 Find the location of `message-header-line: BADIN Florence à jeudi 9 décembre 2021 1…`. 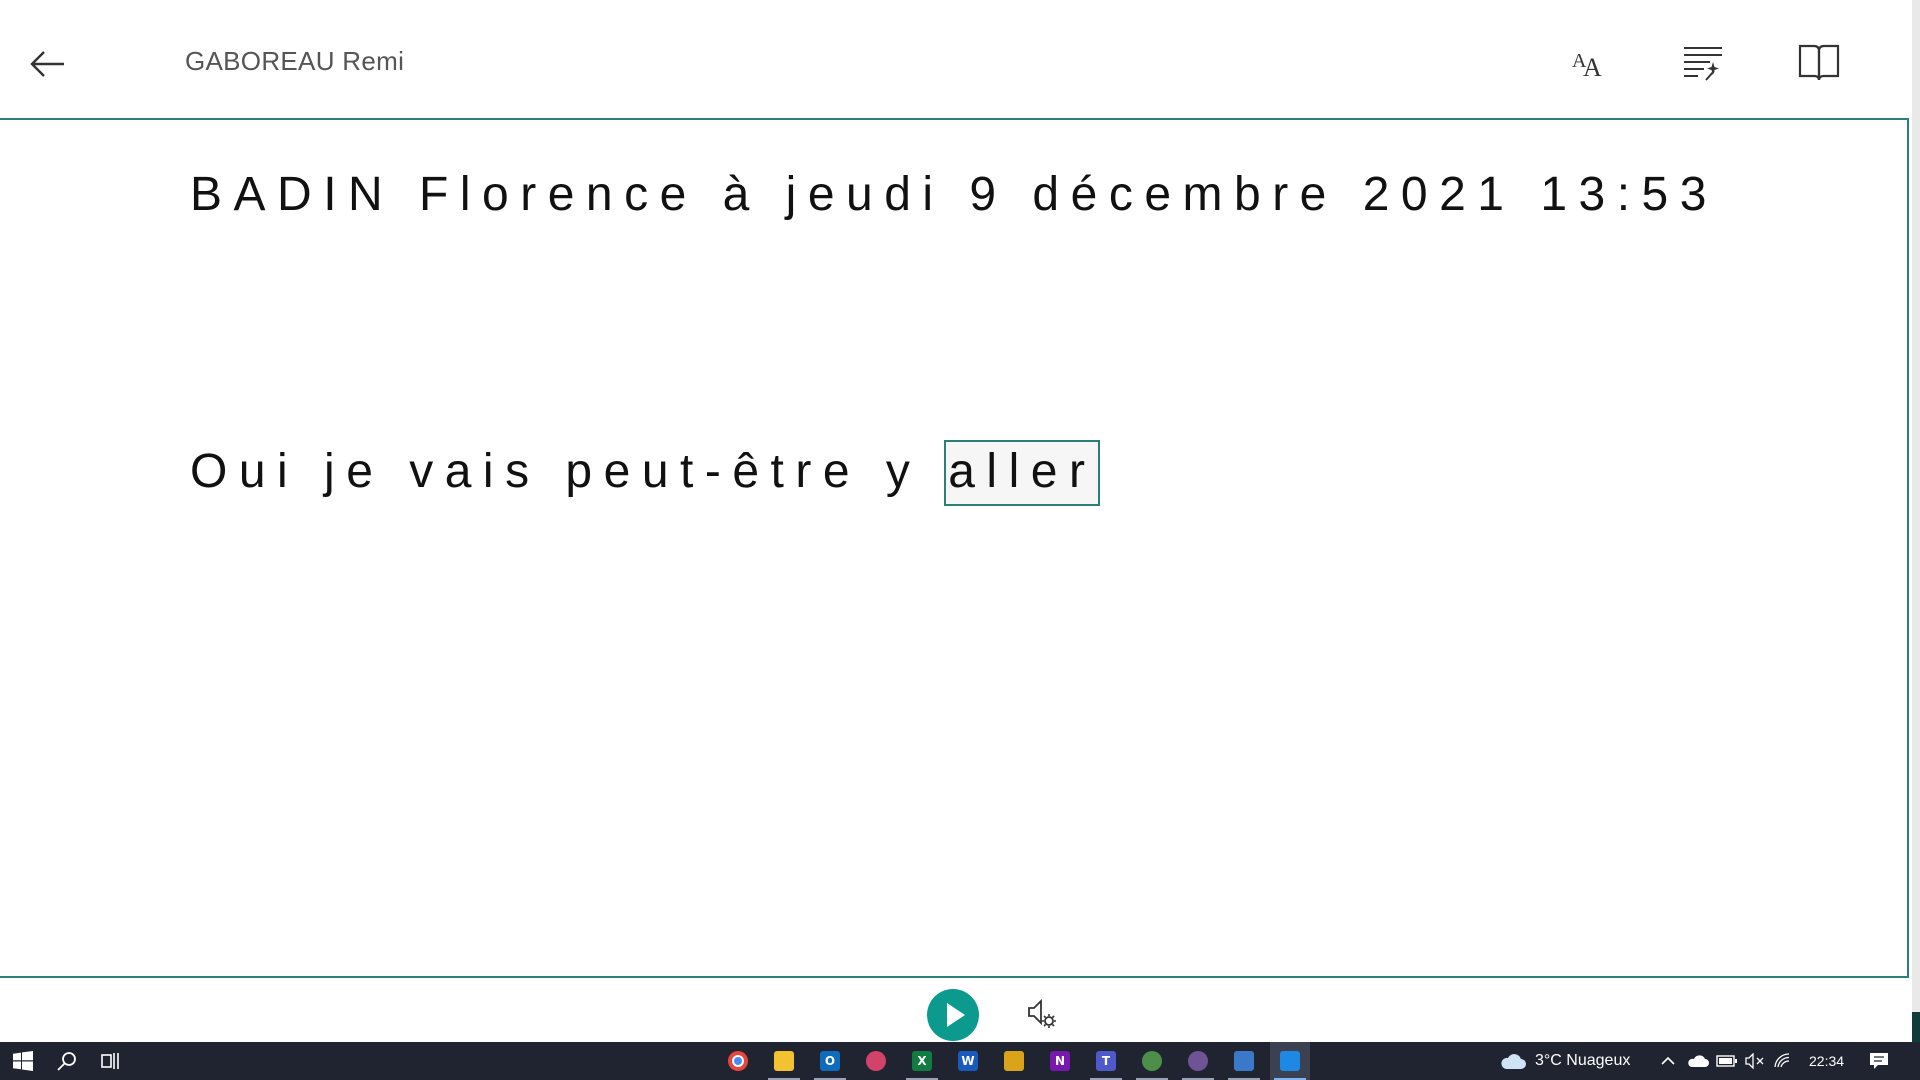

message-header-line: BADIN Florence à jeudi 9 décembre 2021 1… is located at coordinates (954, 194).